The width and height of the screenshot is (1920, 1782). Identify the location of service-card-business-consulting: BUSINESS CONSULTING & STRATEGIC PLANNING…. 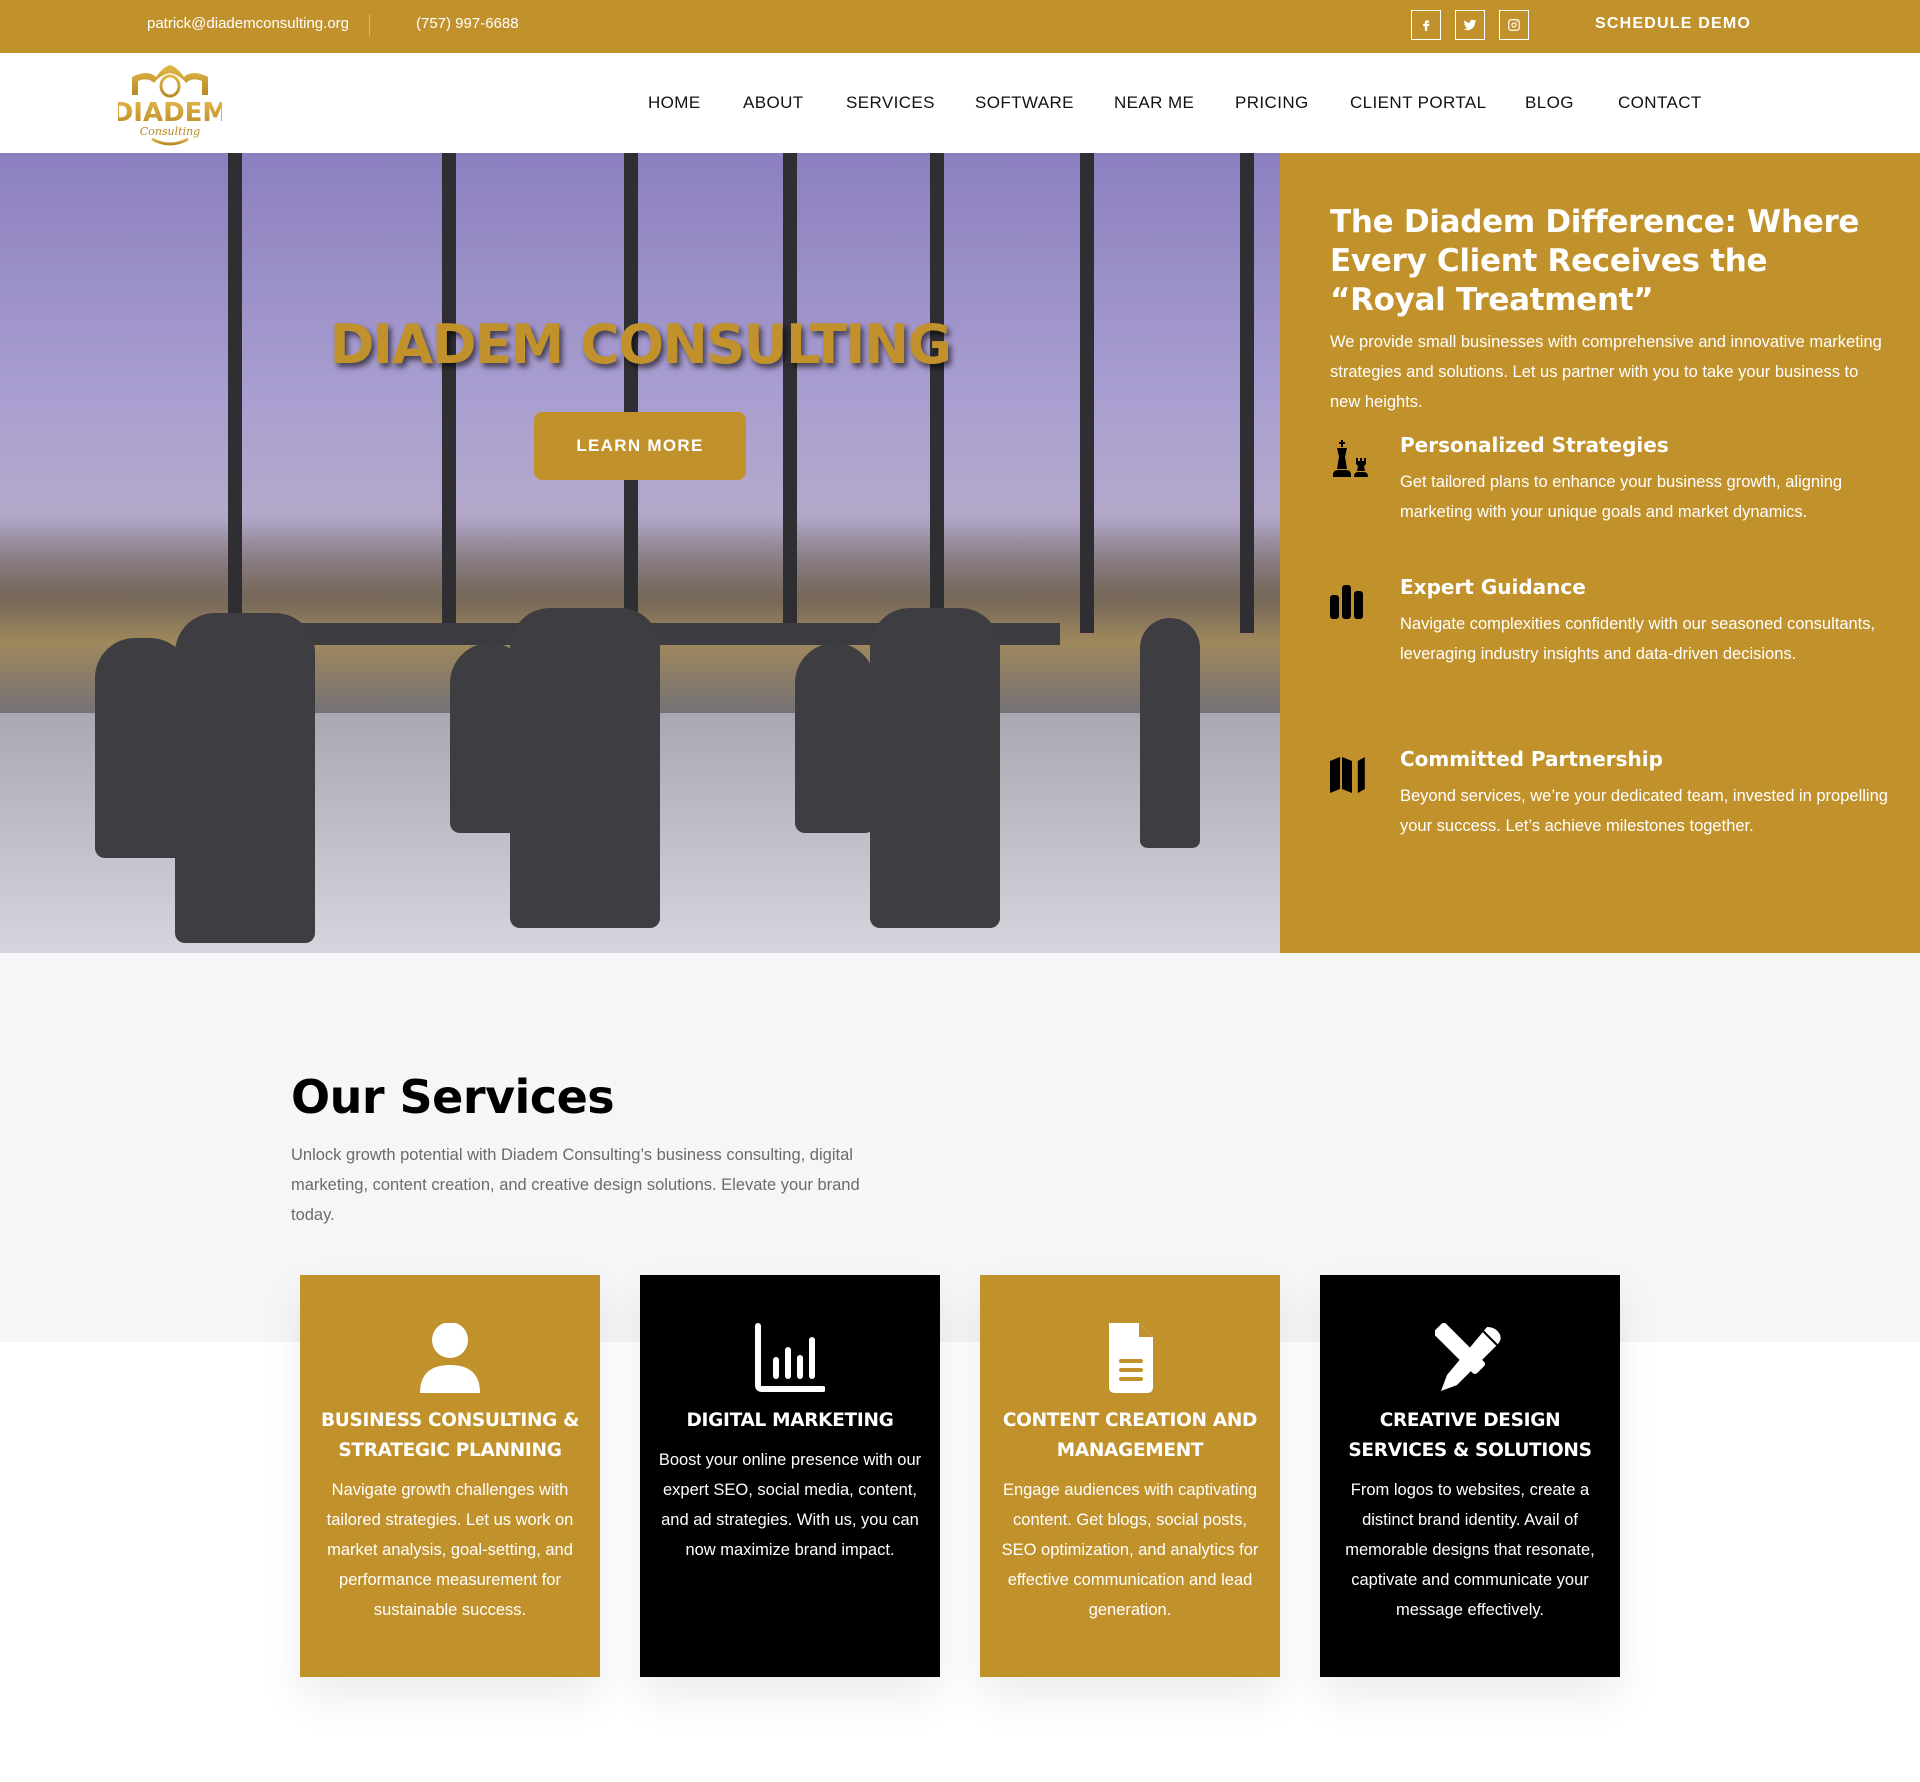
(450, 1476).